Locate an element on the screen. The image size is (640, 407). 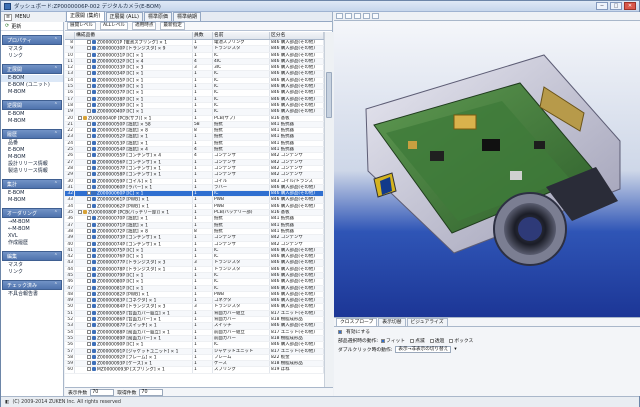
hamburger-icon: ≡ is located at coordinates (8, 17).